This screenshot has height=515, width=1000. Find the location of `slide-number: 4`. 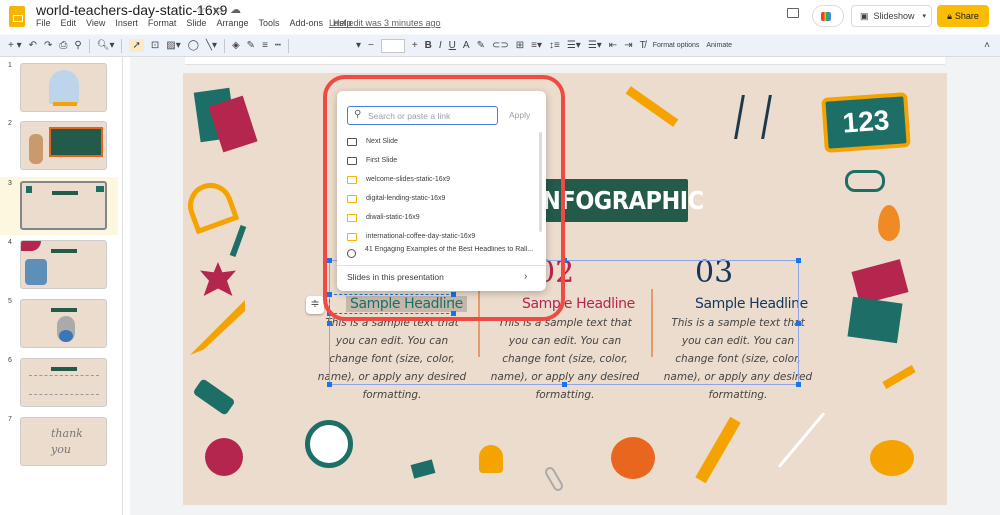

slide-number: 4 is located at coordinates (10, 242).